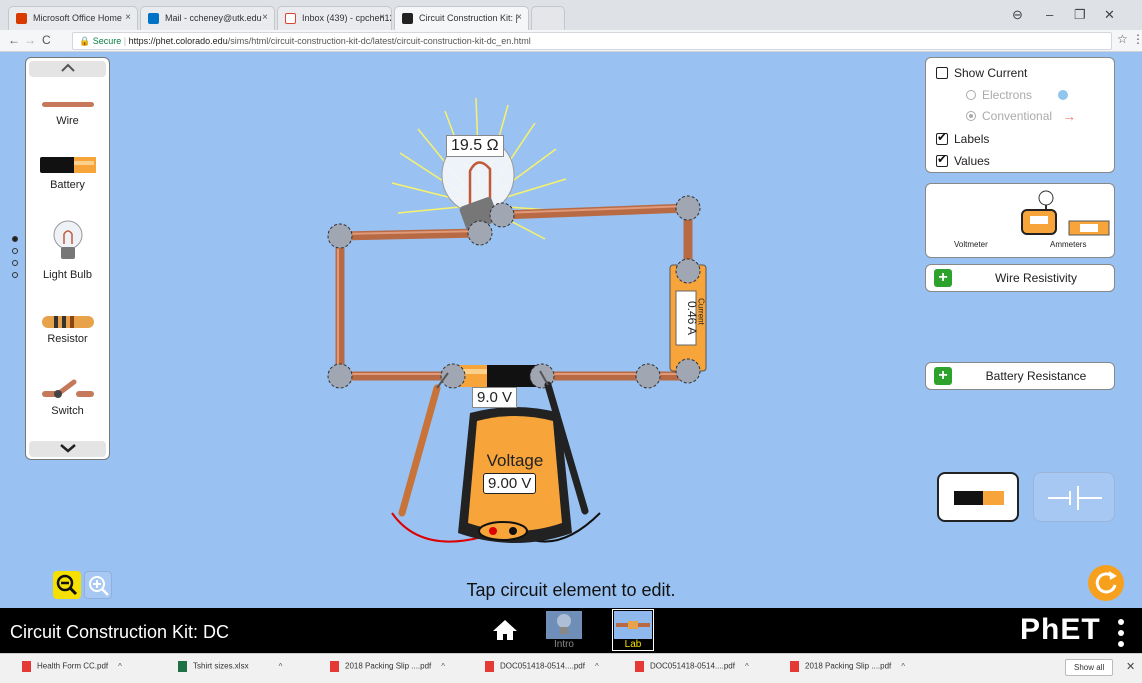 The width and height of the screenshot is (1142, 683). I want to click on url-host: https://phet.colorado.edu, so click(178, 41).